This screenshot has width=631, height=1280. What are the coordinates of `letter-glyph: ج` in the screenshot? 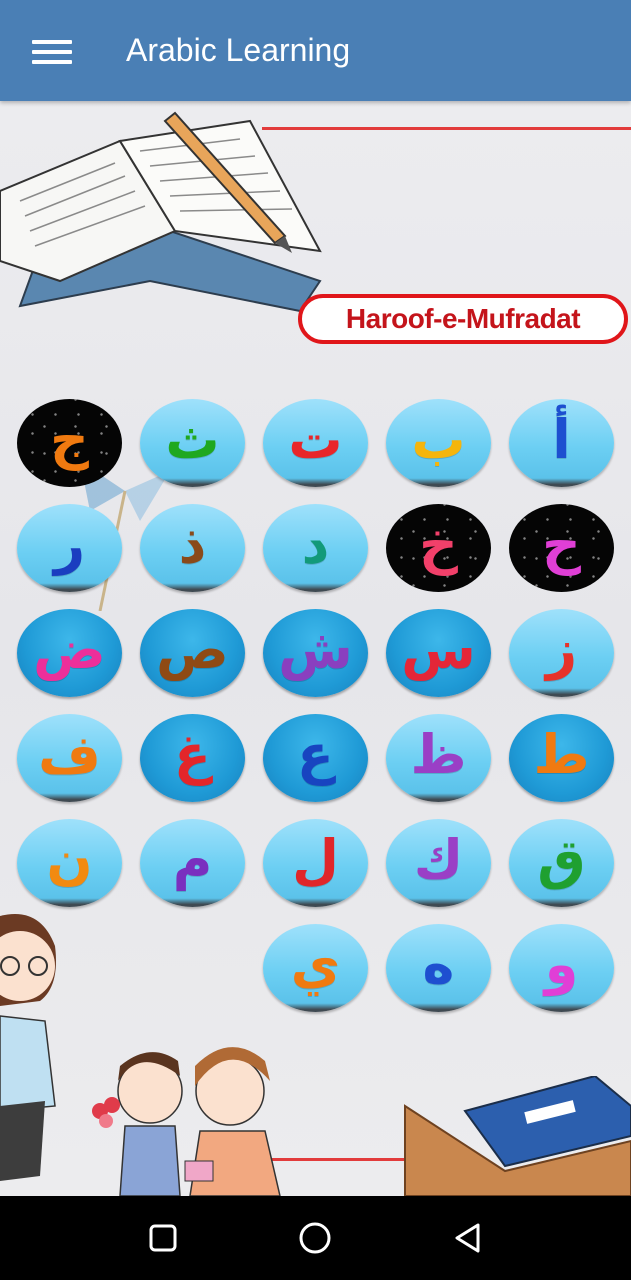 It's located at (69, 439).